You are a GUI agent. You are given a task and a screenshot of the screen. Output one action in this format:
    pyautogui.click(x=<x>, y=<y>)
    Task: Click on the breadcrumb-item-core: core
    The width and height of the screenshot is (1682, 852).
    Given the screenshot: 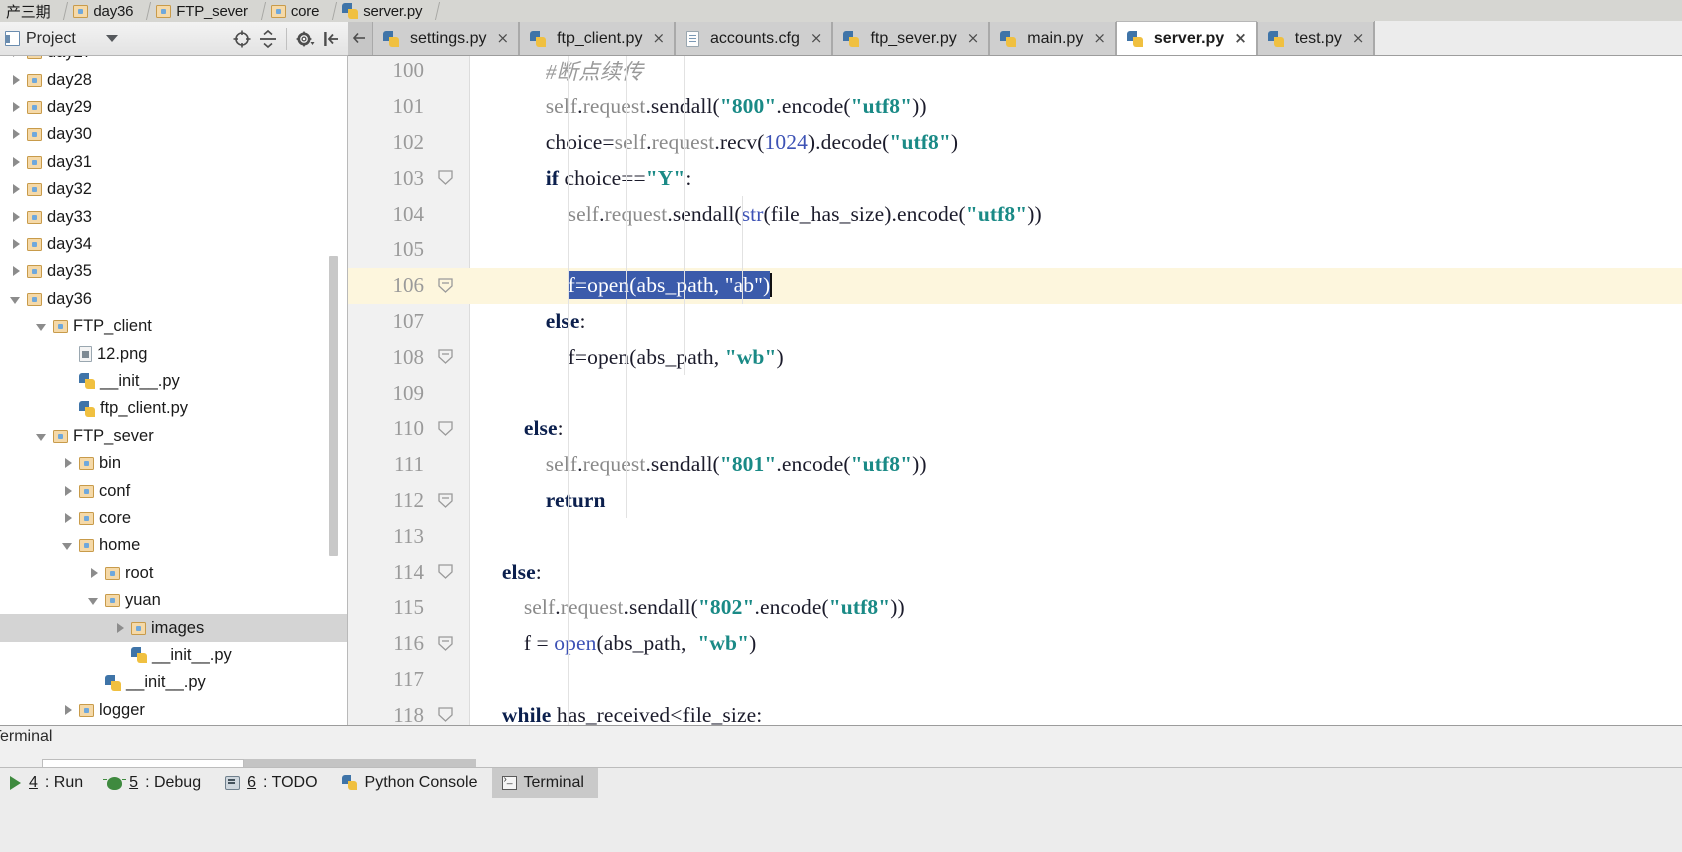 What is the action you would take?
    pyautogui.click(x=294, y=11)
    